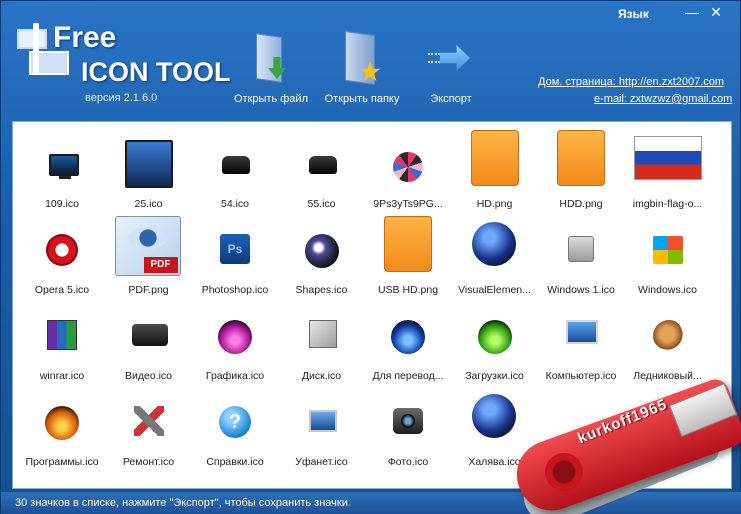  Describe the element at coordinates (451, 99) in the screenshot. I see `export-label: Экспорт` at that location.